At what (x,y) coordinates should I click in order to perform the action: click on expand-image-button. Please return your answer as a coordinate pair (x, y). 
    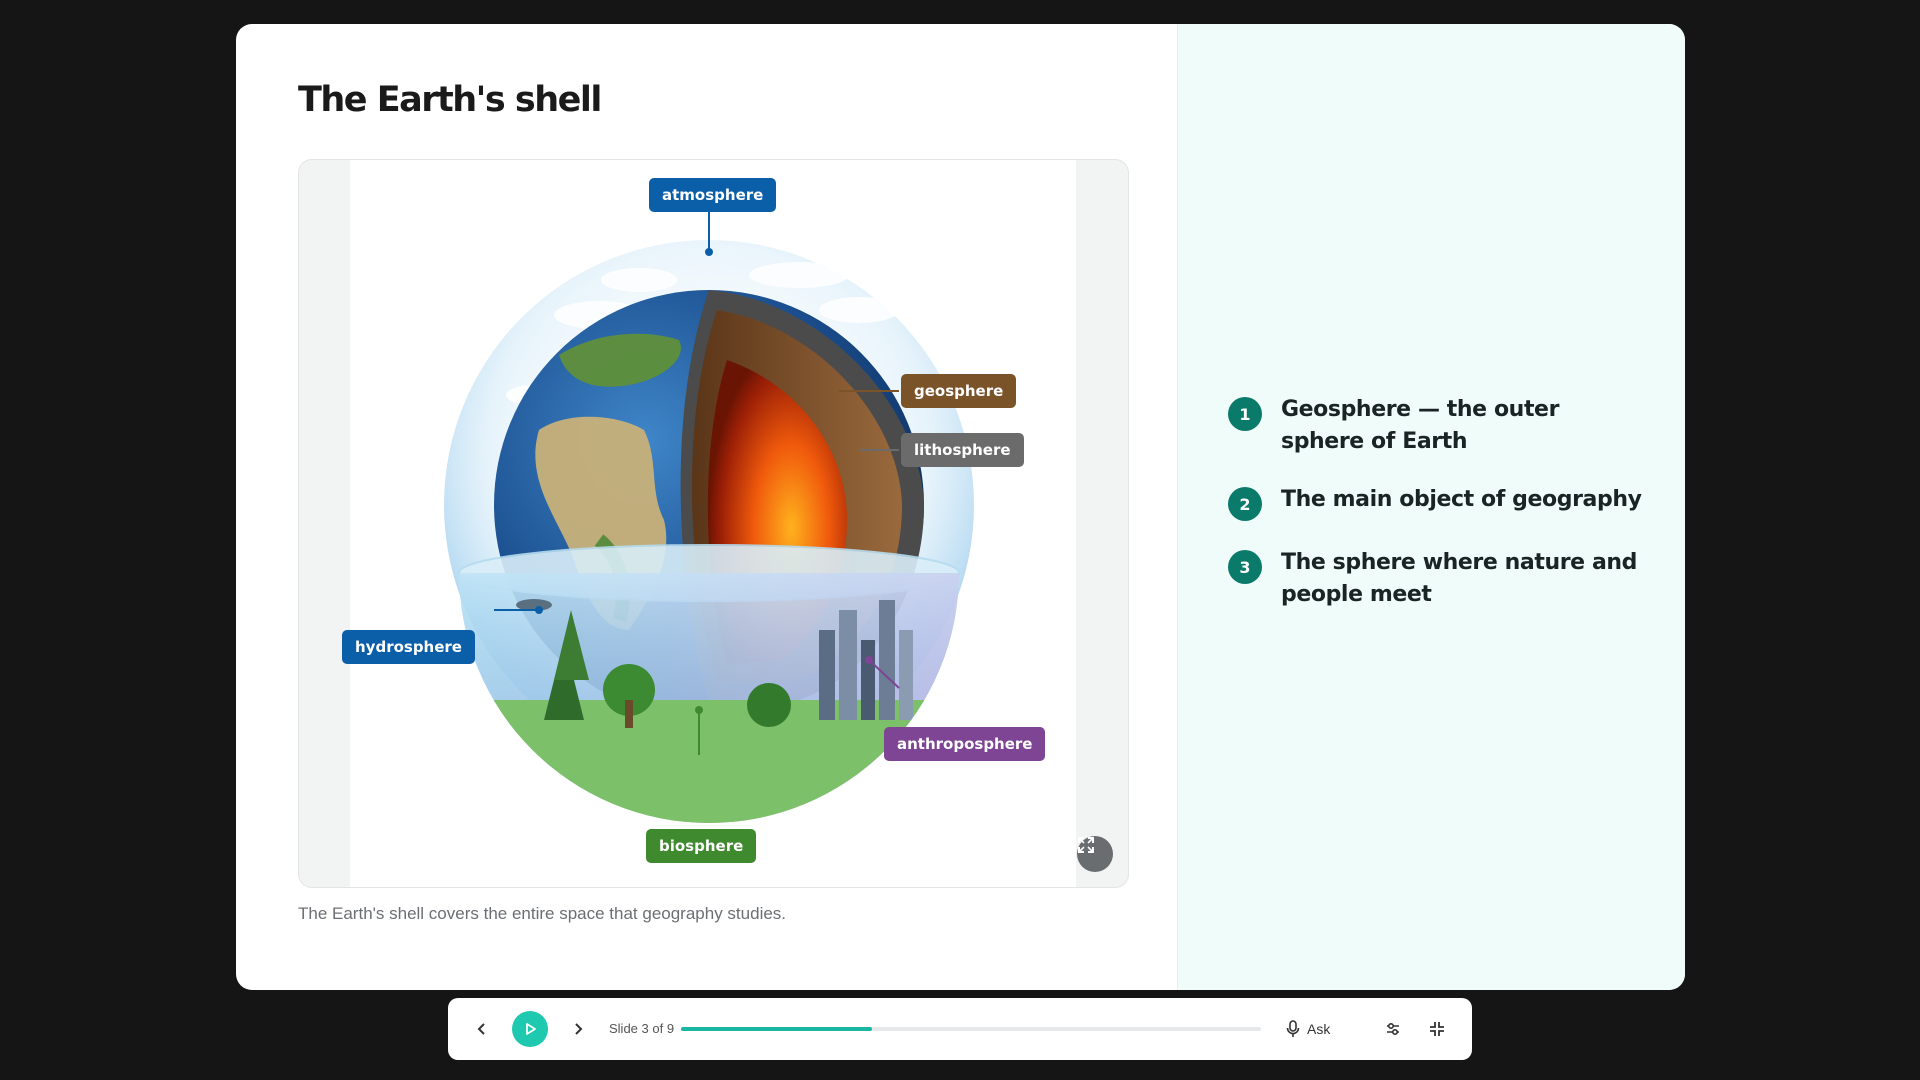
    Looking at the image, I should click on (1095, 854).